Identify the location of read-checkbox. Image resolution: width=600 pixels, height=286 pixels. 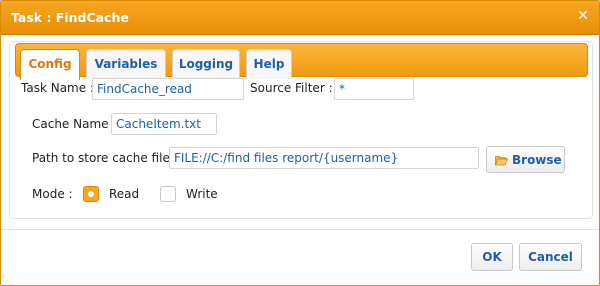
(91, 194).